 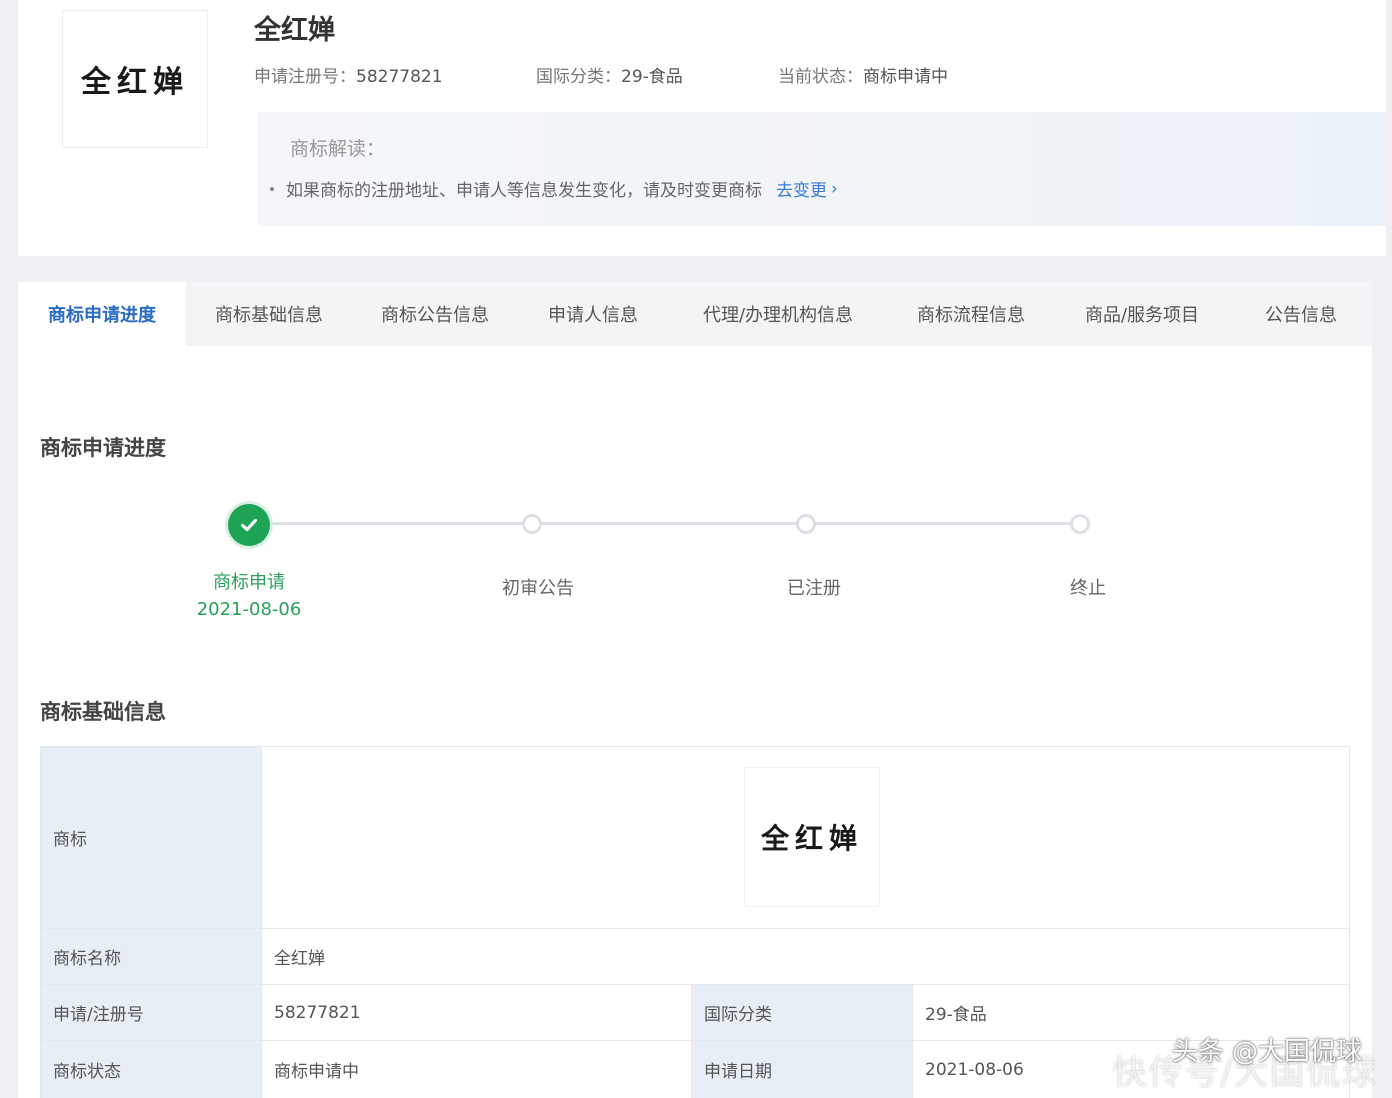 What do you see at coordinates (802, 1069) in the screenshot?
I see `table-key-apply-date: 申请日期` at bounding box center [802, 1069].